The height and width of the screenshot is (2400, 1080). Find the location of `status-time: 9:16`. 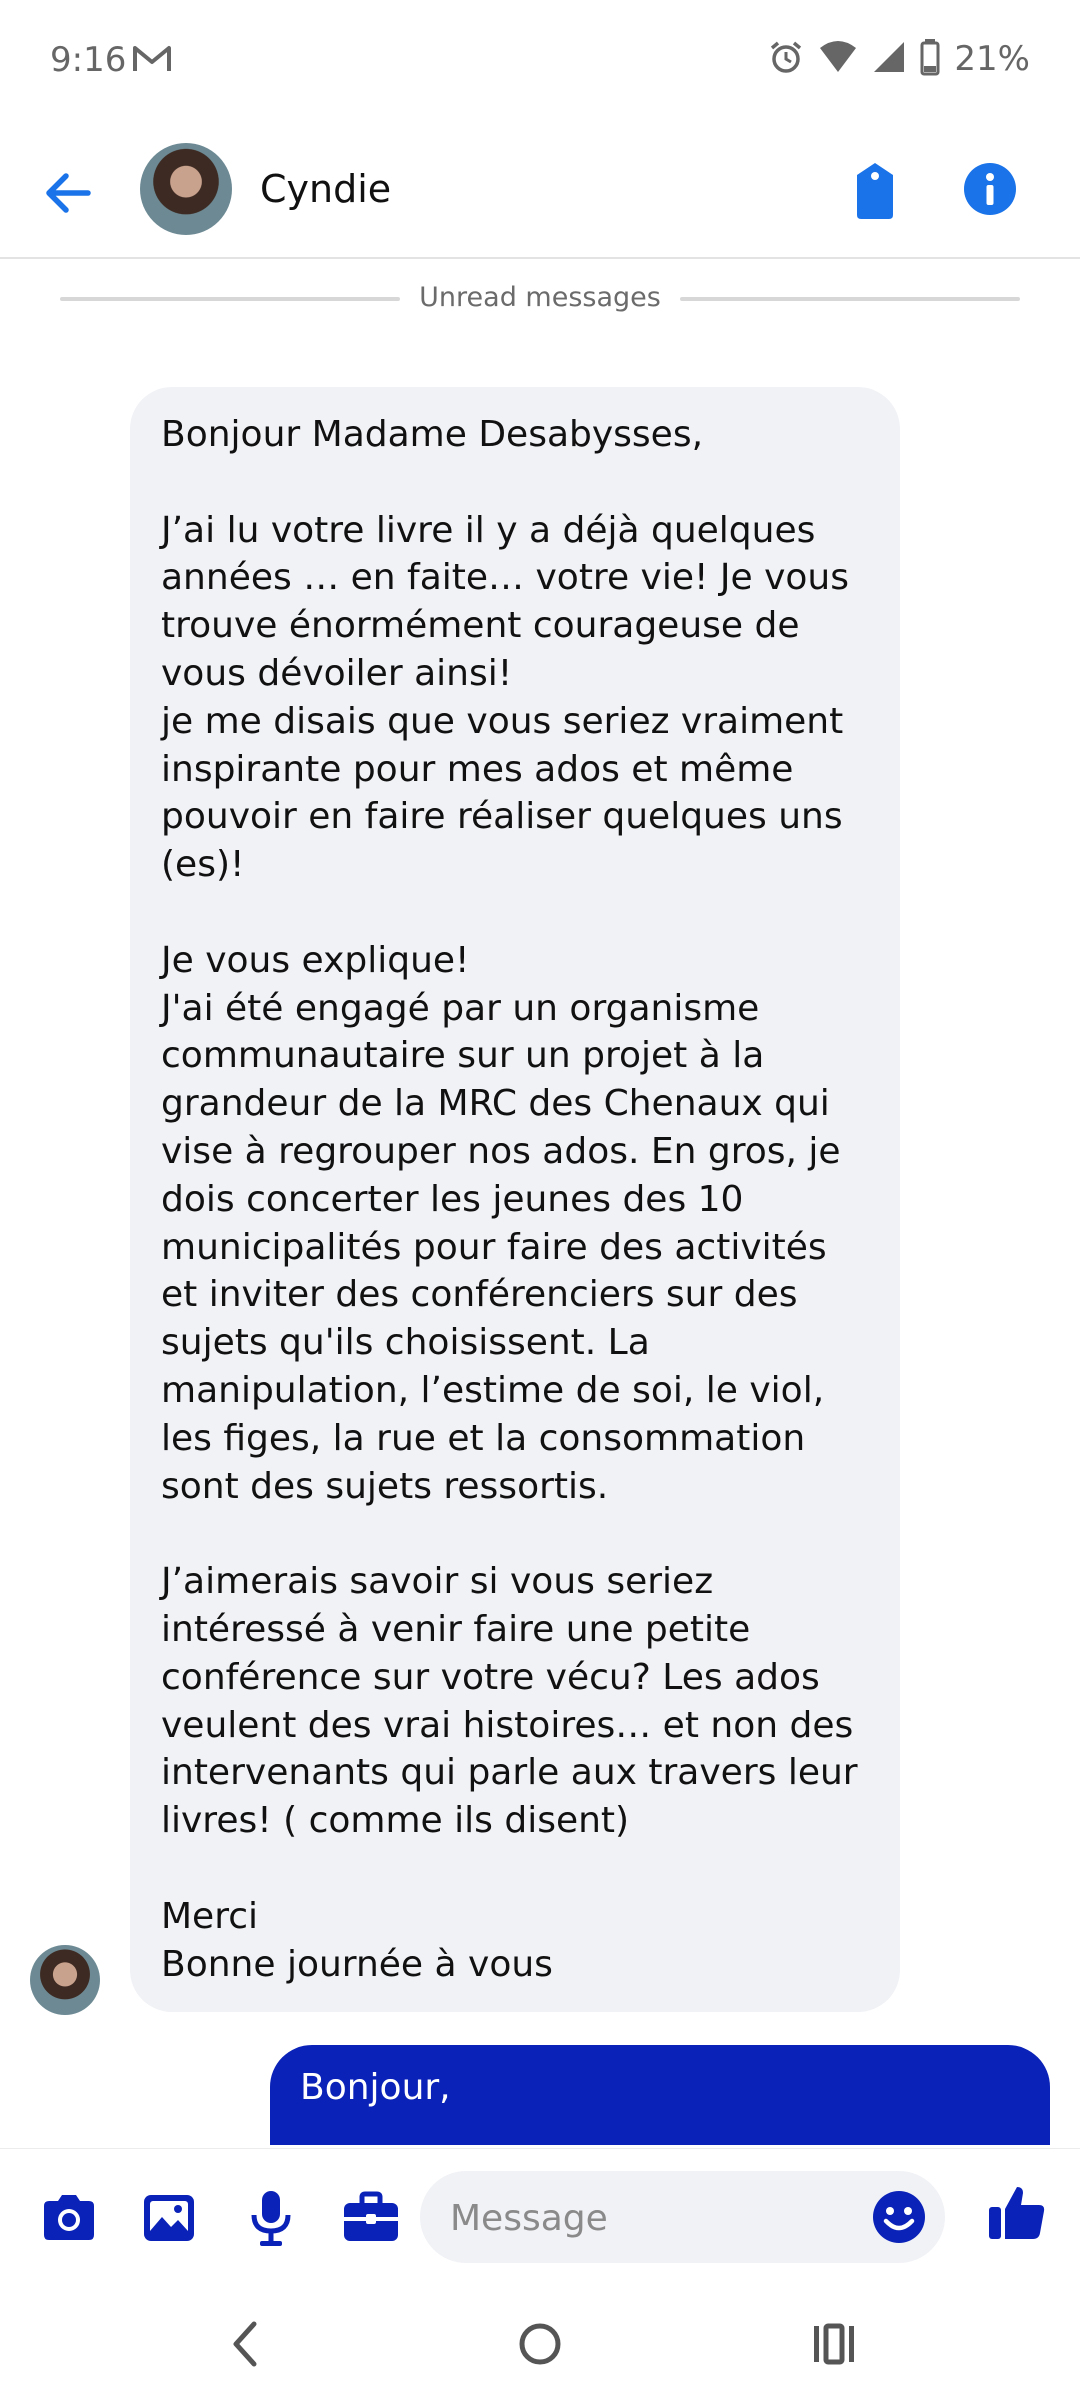

status-time: 9:16 is located at coordinates (88, 60).